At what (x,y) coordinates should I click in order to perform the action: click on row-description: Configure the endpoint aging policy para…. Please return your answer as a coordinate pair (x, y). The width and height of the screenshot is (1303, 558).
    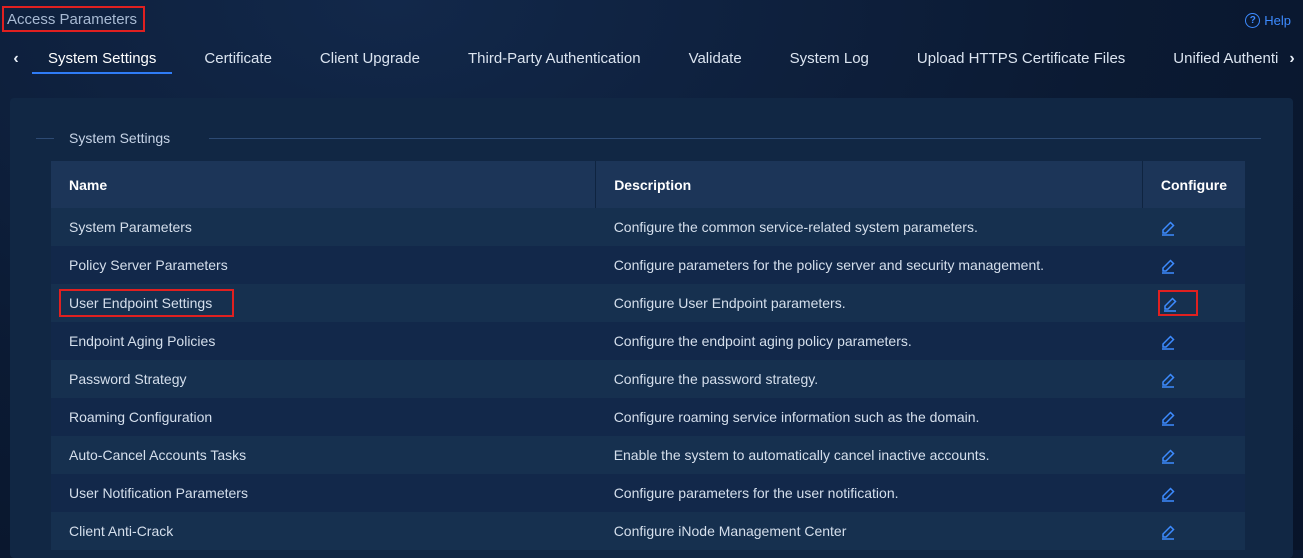
    Looking at the image, I should click on (869, 341).